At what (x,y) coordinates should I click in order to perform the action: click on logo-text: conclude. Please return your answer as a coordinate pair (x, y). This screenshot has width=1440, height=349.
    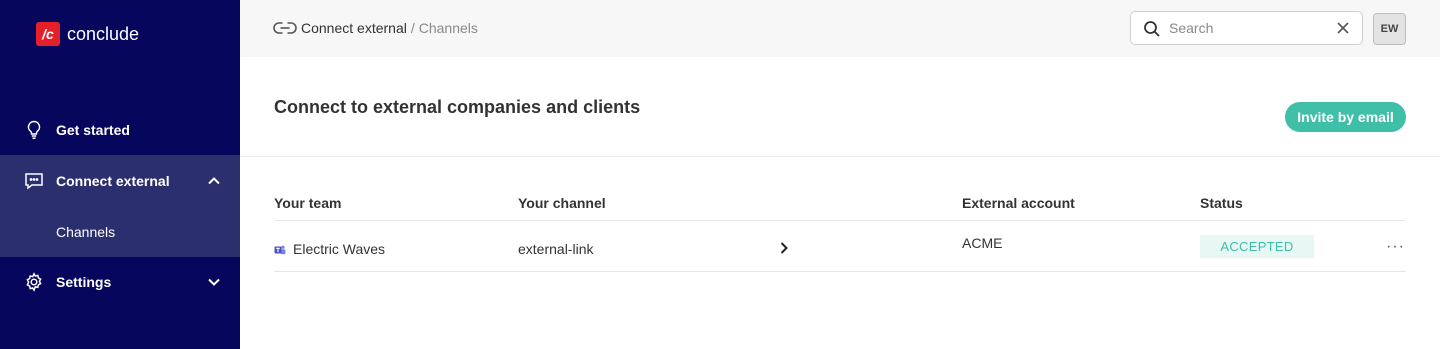
    Looking at the image, I should click on (103, 33).